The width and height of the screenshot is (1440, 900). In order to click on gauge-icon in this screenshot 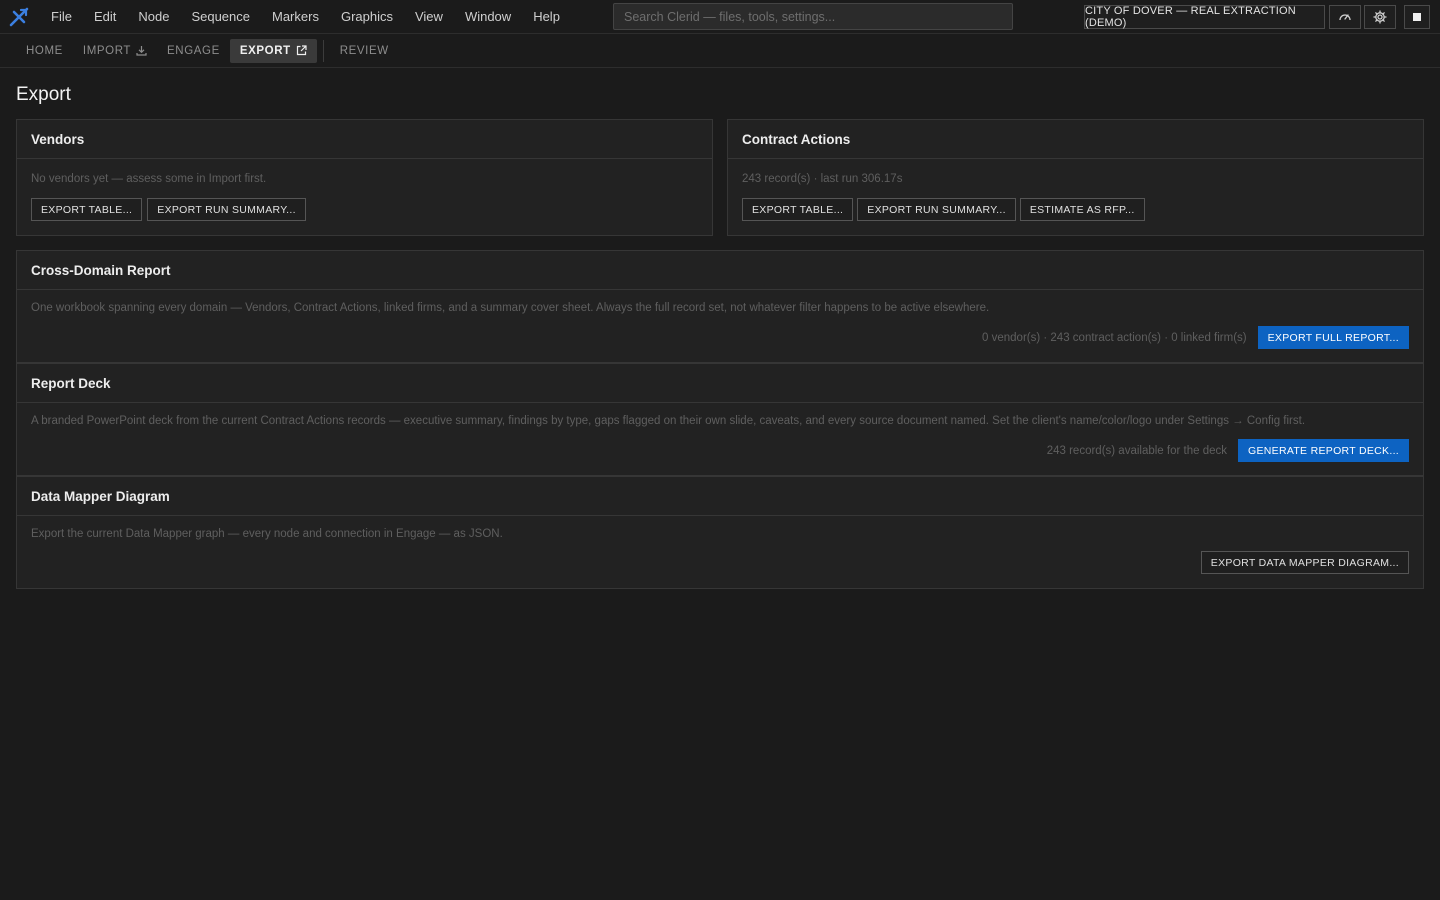, I will do `click(1345, 17)`.